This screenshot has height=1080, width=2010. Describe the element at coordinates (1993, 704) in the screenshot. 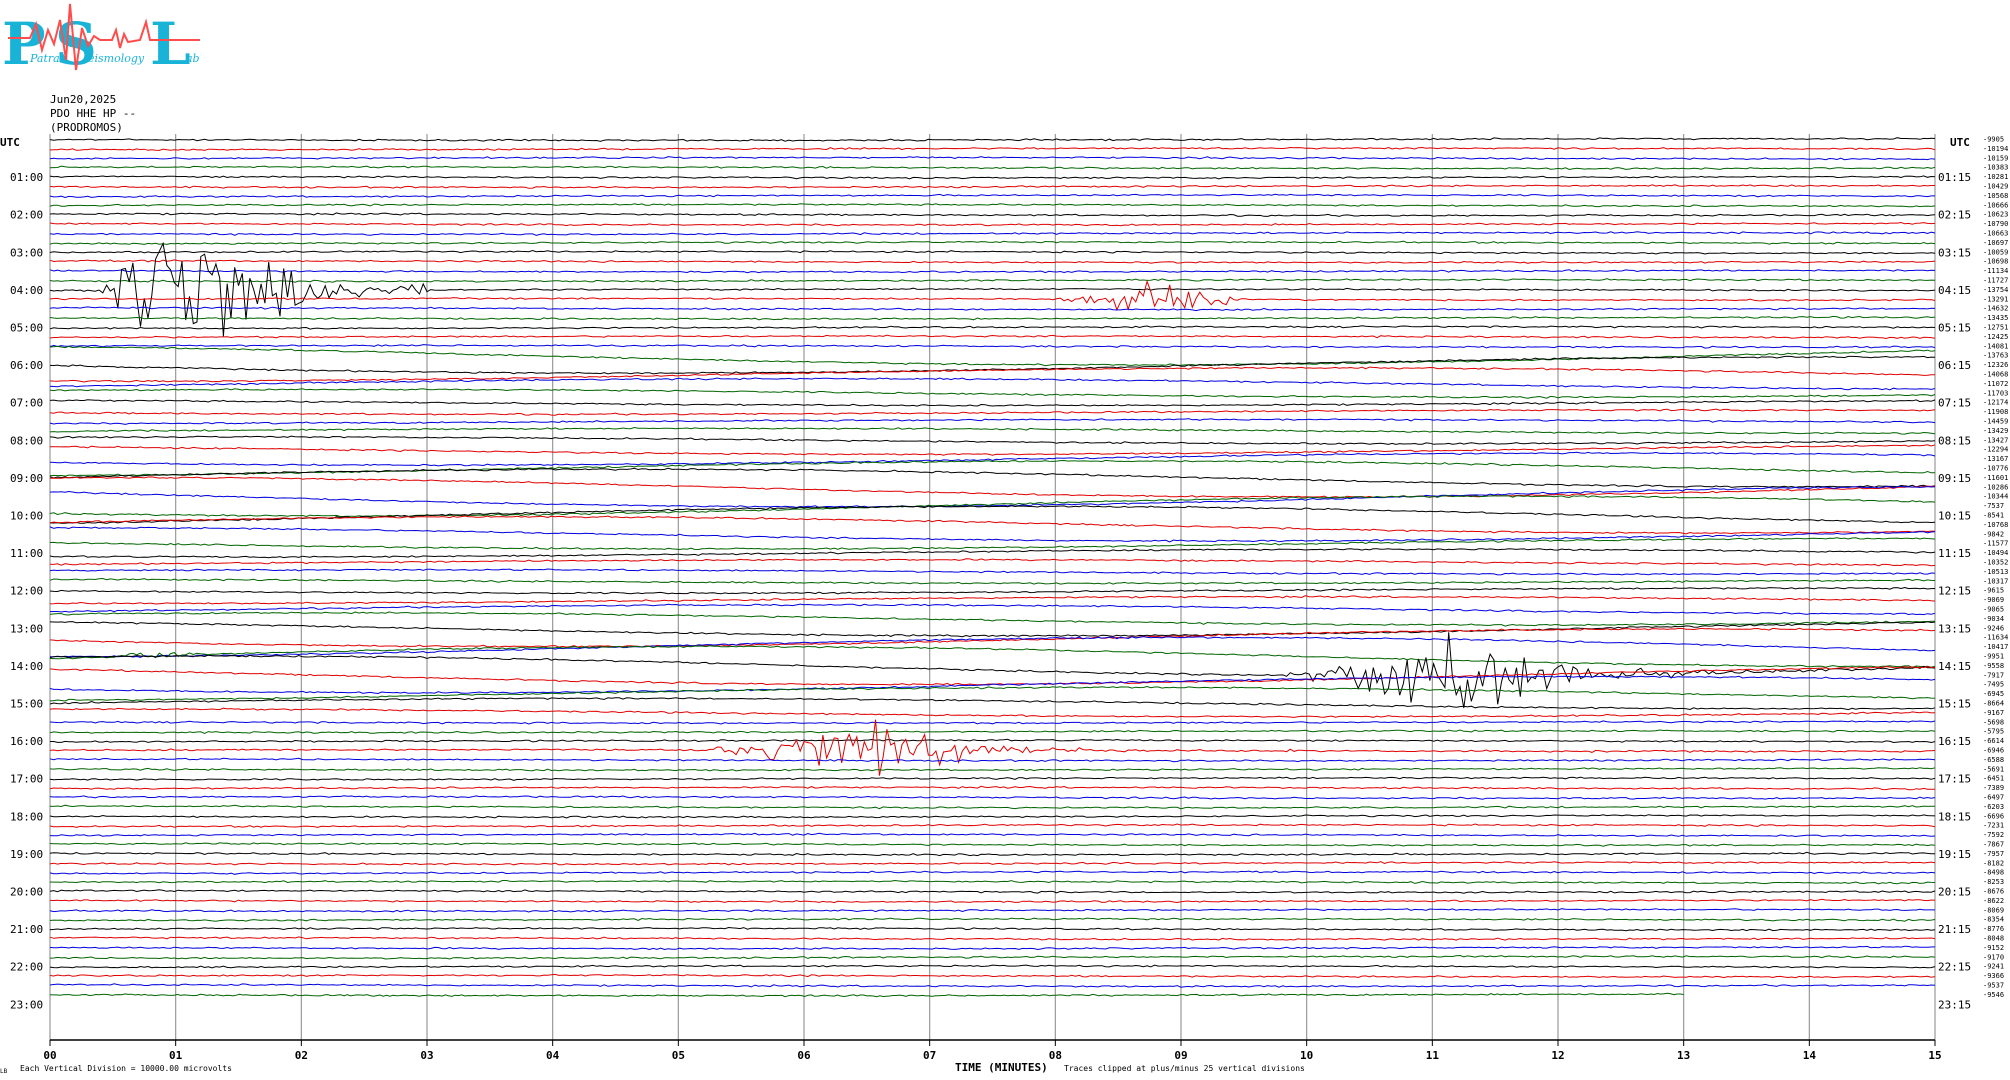

I see `trace-offset-label: -8664` at that location.